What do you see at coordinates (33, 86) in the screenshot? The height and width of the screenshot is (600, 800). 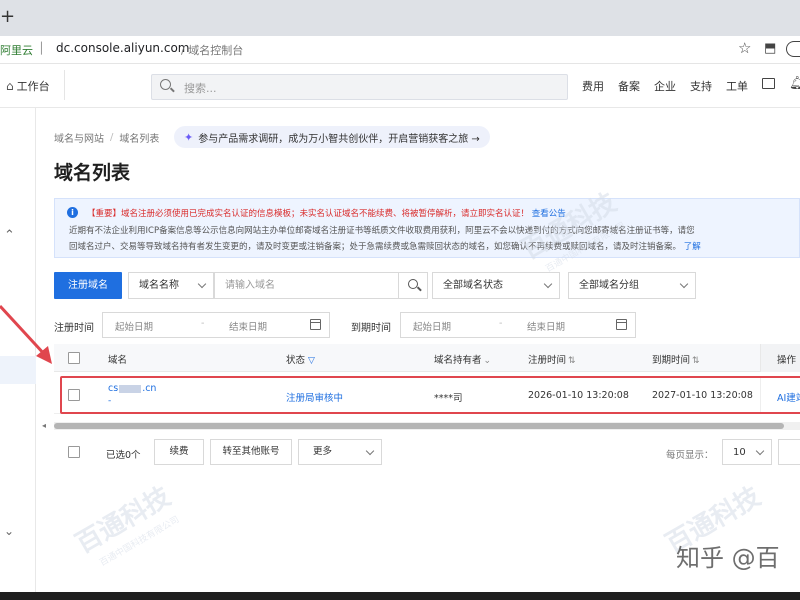 I see `workbench-label: 工作台` at bounding box center [33, 86].